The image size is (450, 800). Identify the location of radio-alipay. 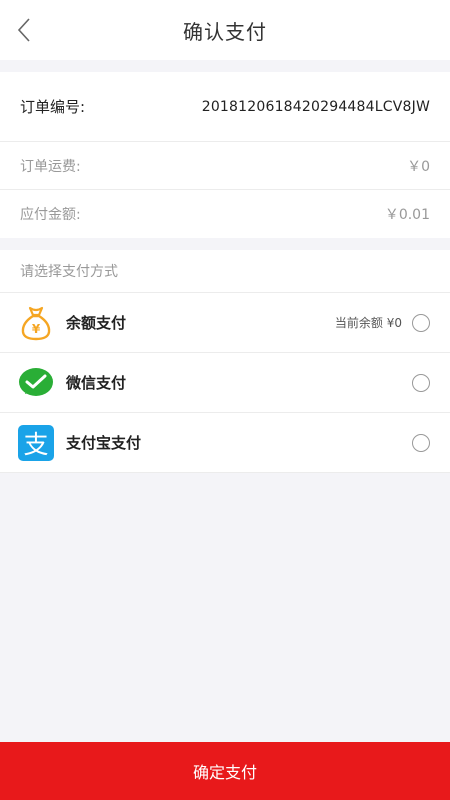
(421, 442).